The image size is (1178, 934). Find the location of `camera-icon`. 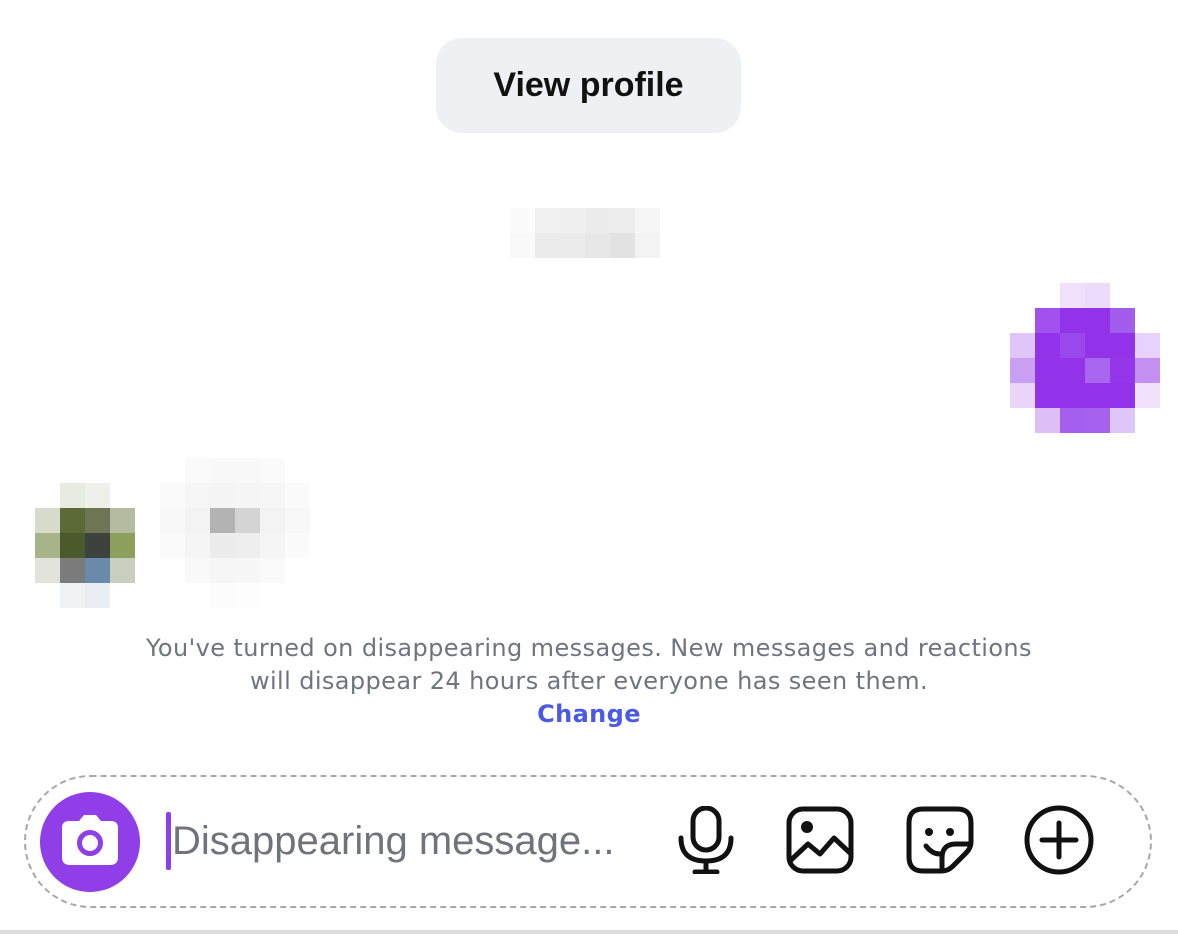

camera-icon is located at coordinates (90, 842).